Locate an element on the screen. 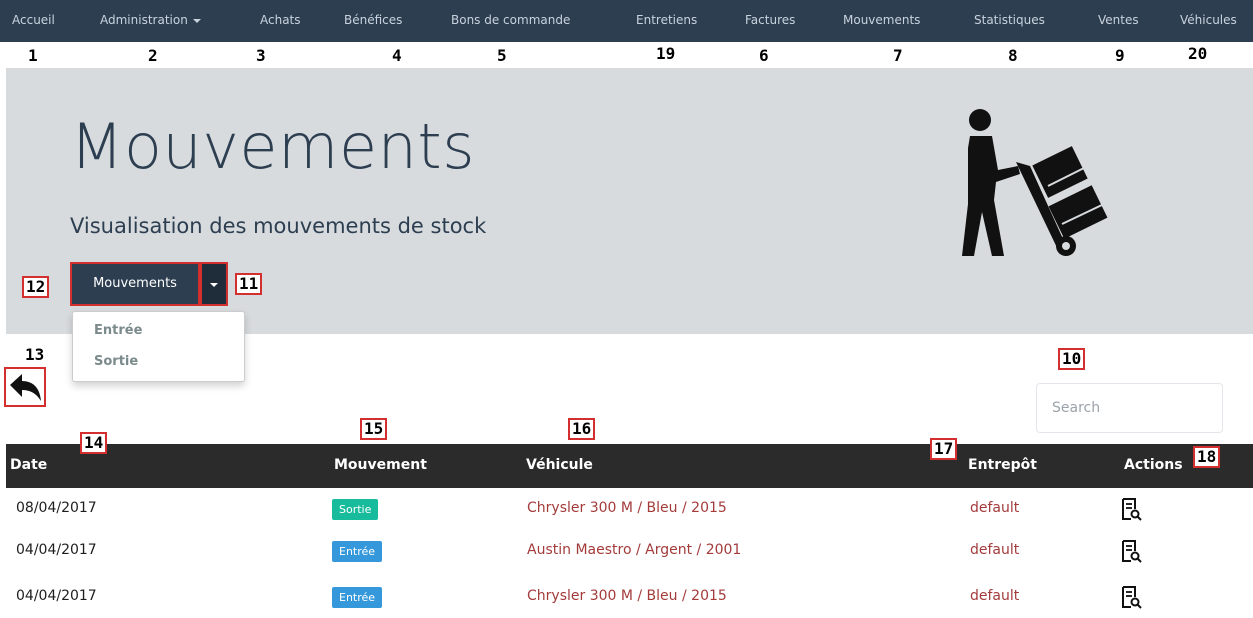  annotation-label: 15 is located at coordinates (374, 429).